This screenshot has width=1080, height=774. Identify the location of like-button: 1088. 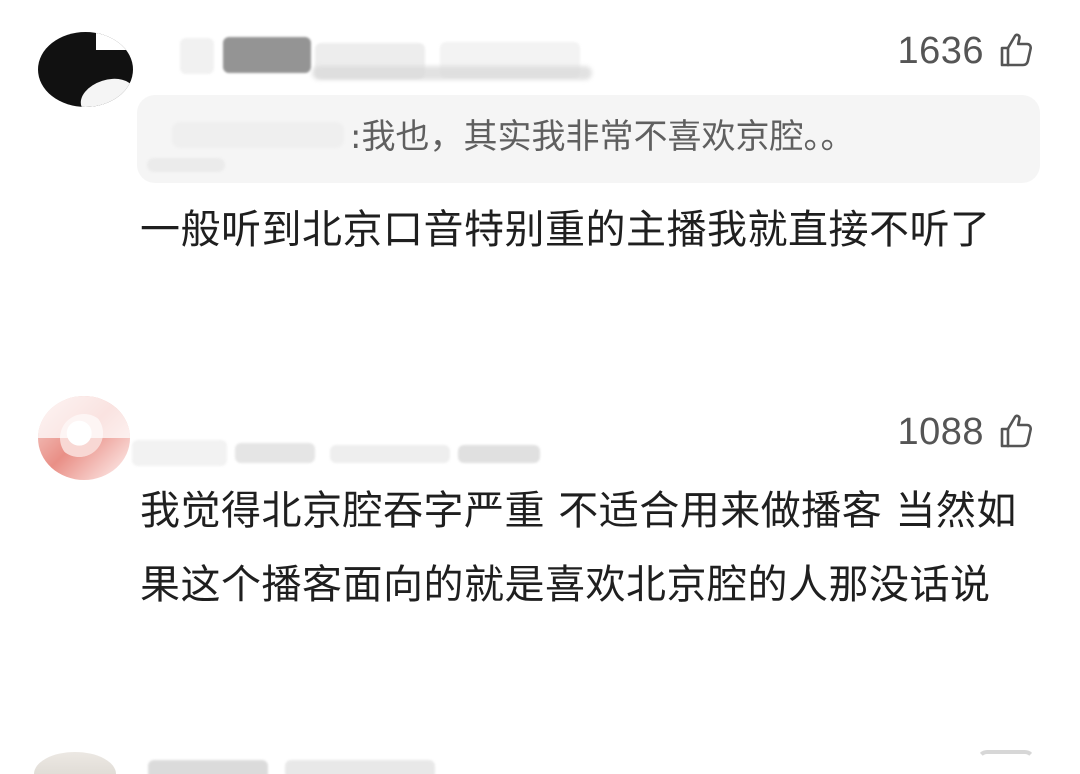
(965, 432).